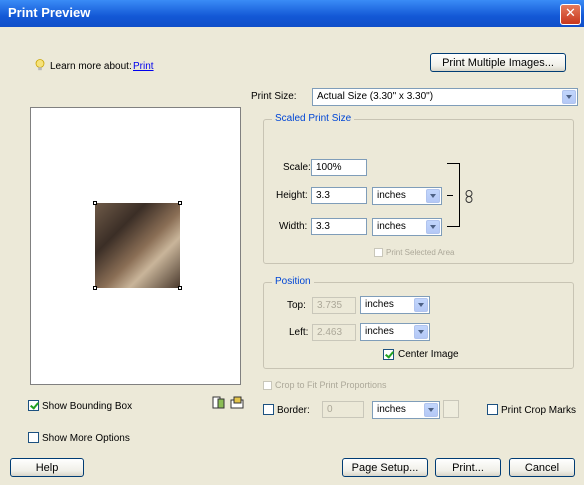 Image resolution: width=584 pixels, height=485 pixels. What do you see at coordinates (539, 410) in the screenshot?
I see `print-crop-marks-label: Print Crop Marks` at bounding box center [539, 410].